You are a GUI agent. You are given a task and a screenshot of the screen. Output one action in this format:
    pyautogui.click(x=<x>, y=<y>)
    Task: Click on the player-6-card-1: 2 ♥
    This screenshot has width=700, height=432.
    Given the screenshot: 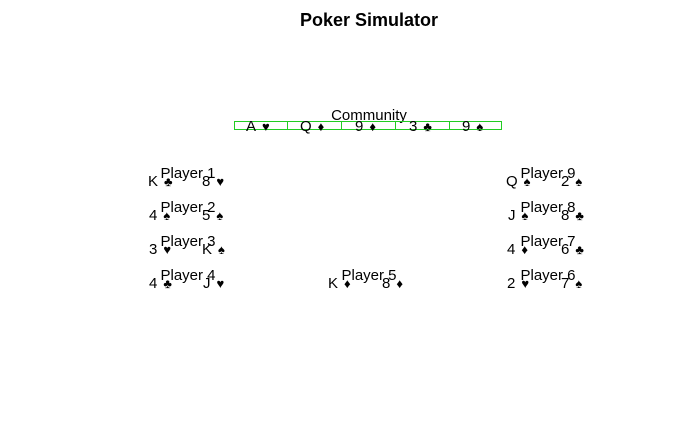 What is the action you would take?
    pyautogui.click(x=518, y=283)
    